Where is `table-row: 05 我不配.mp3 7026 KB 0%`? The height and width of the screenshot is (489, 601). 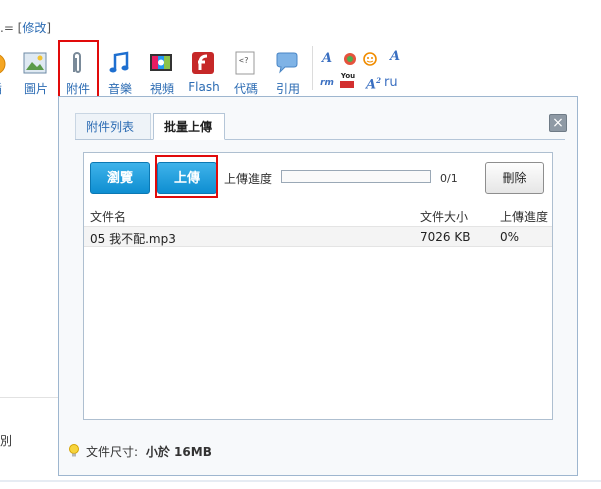
table-row: 05 我不配.mp3 7026 KB 0% is located at coordinates (318, 236).